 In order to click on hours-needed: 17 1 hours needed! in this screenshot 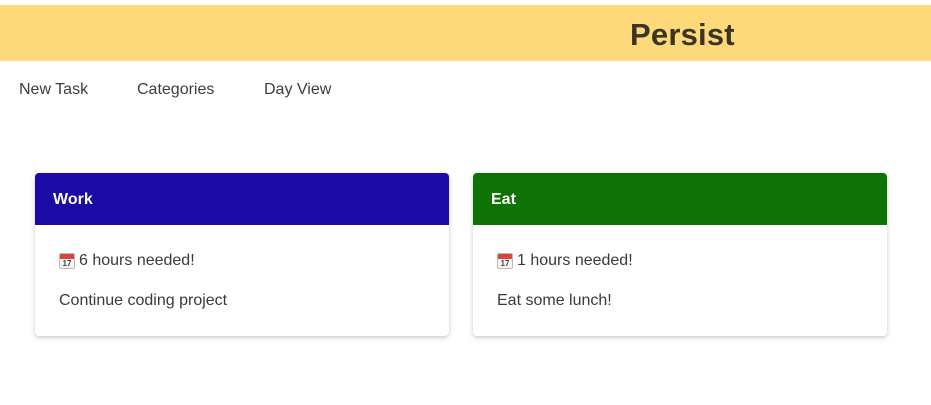, I will do `click(565, 261)`.